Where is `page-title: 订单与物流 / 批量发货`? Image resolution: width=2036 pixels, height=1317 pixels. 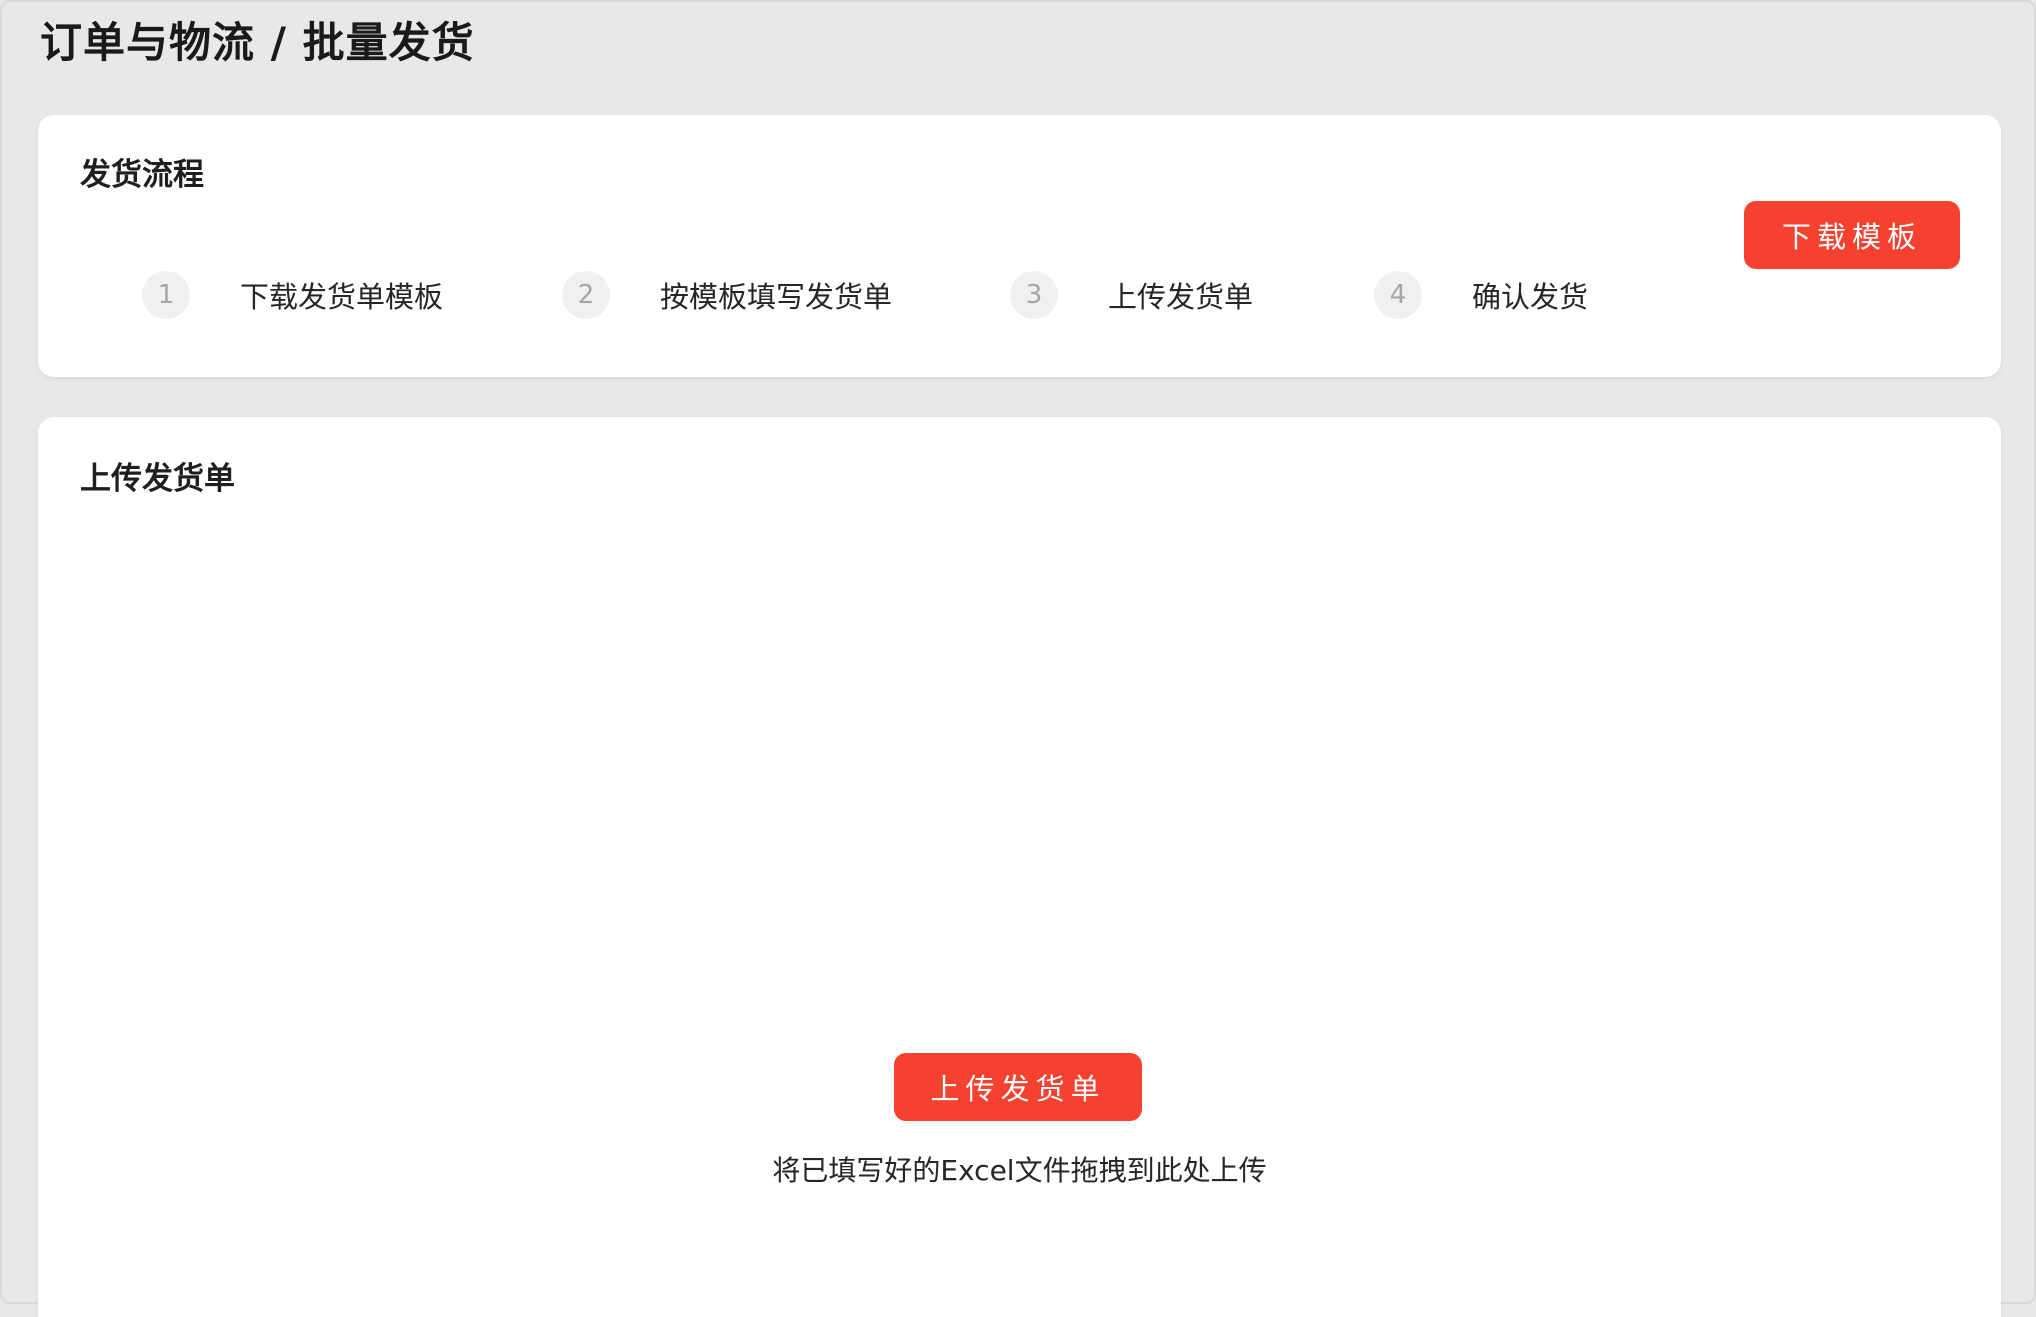 page-title: 订单与物流 / 批量发货 is located at coordinates (257, 42).